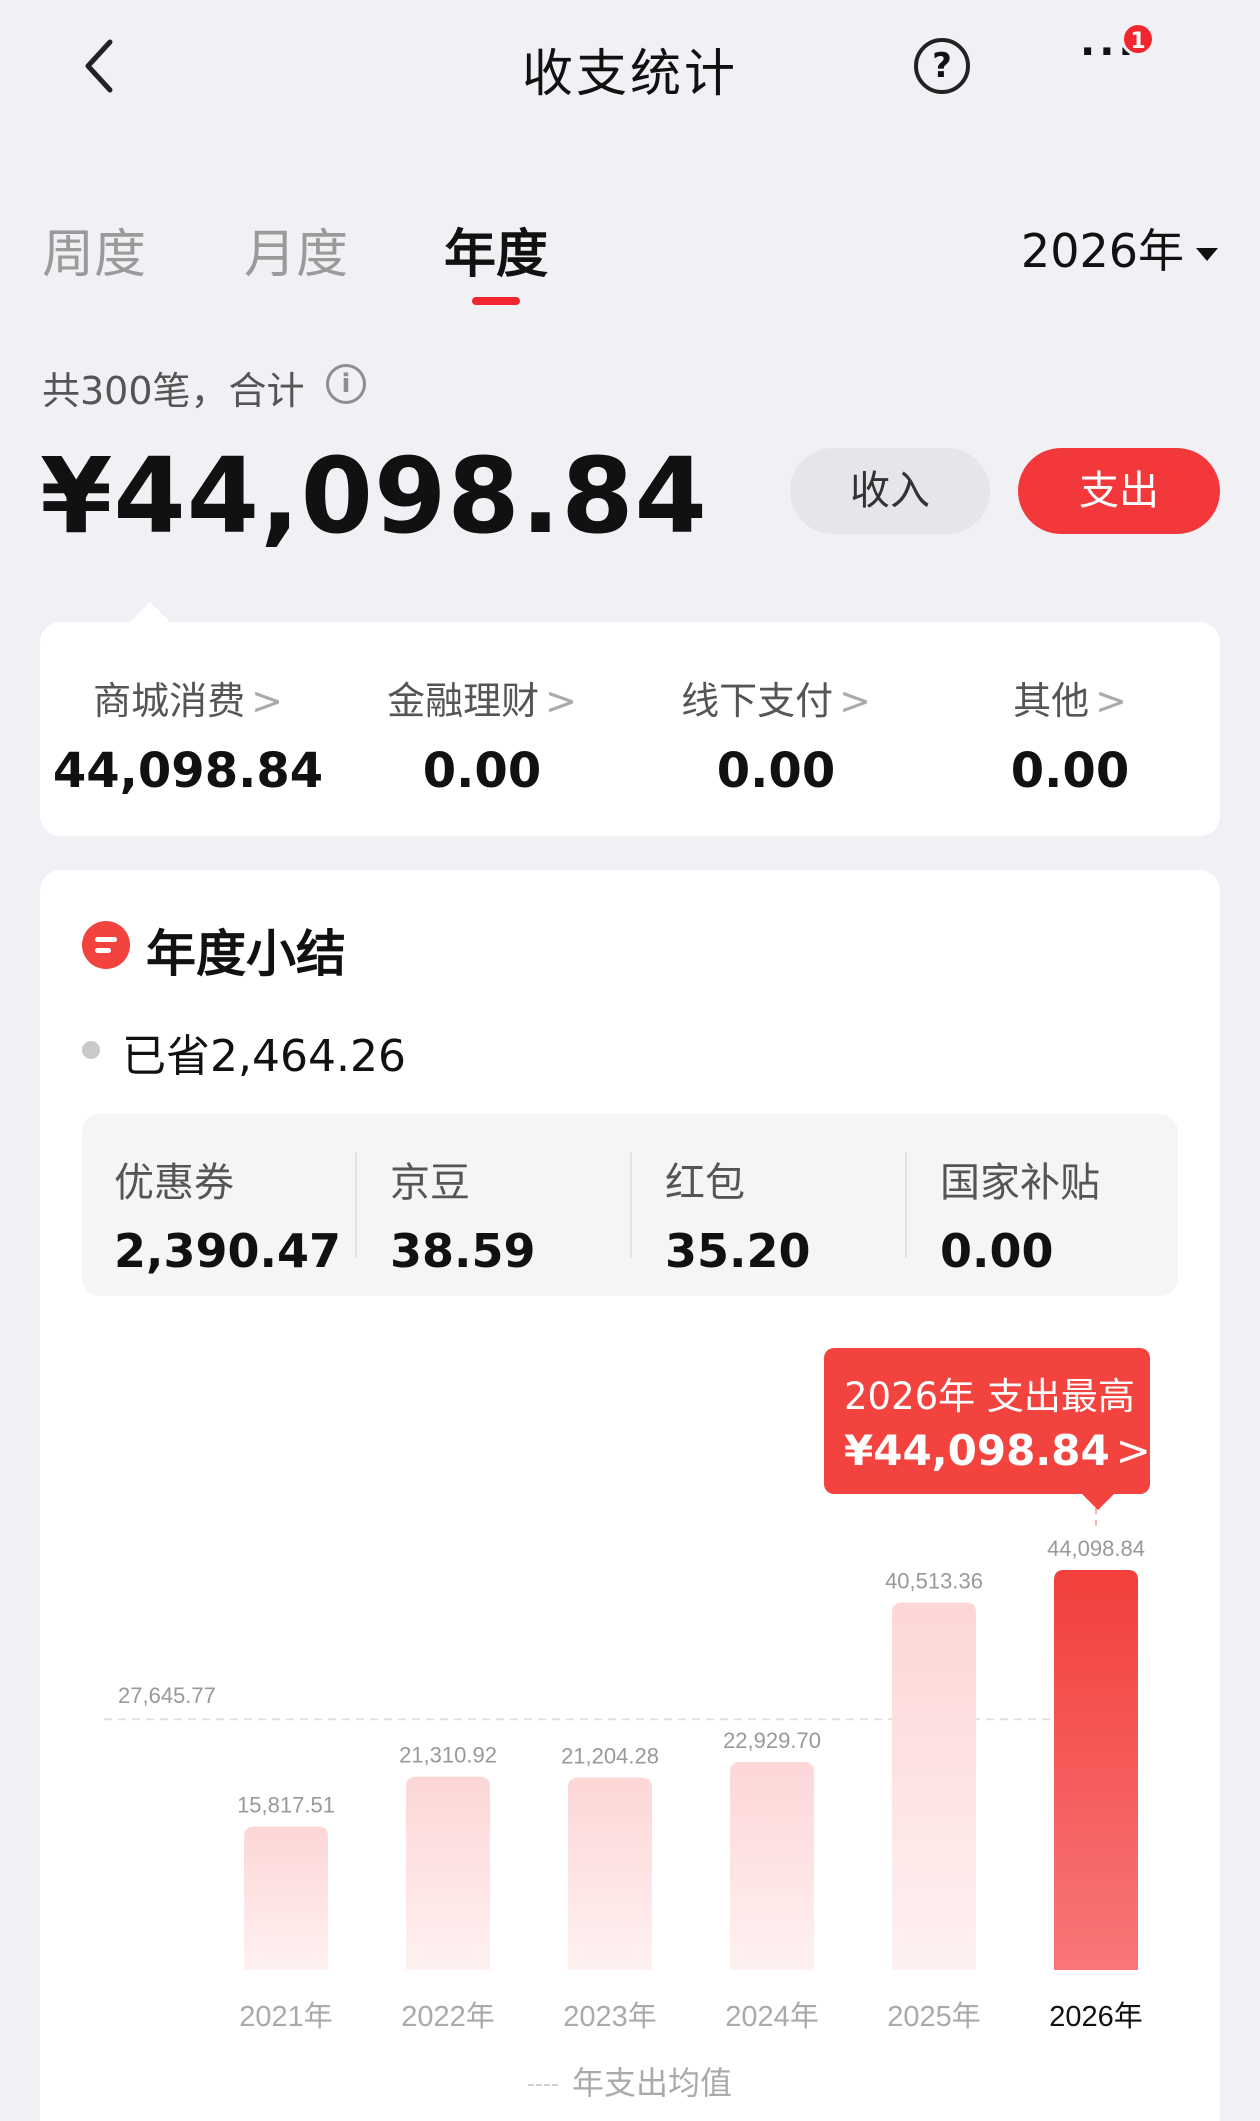 The image size is (1260, 2121). I want to click on category-value: 44,098.84, so click(188, 771).